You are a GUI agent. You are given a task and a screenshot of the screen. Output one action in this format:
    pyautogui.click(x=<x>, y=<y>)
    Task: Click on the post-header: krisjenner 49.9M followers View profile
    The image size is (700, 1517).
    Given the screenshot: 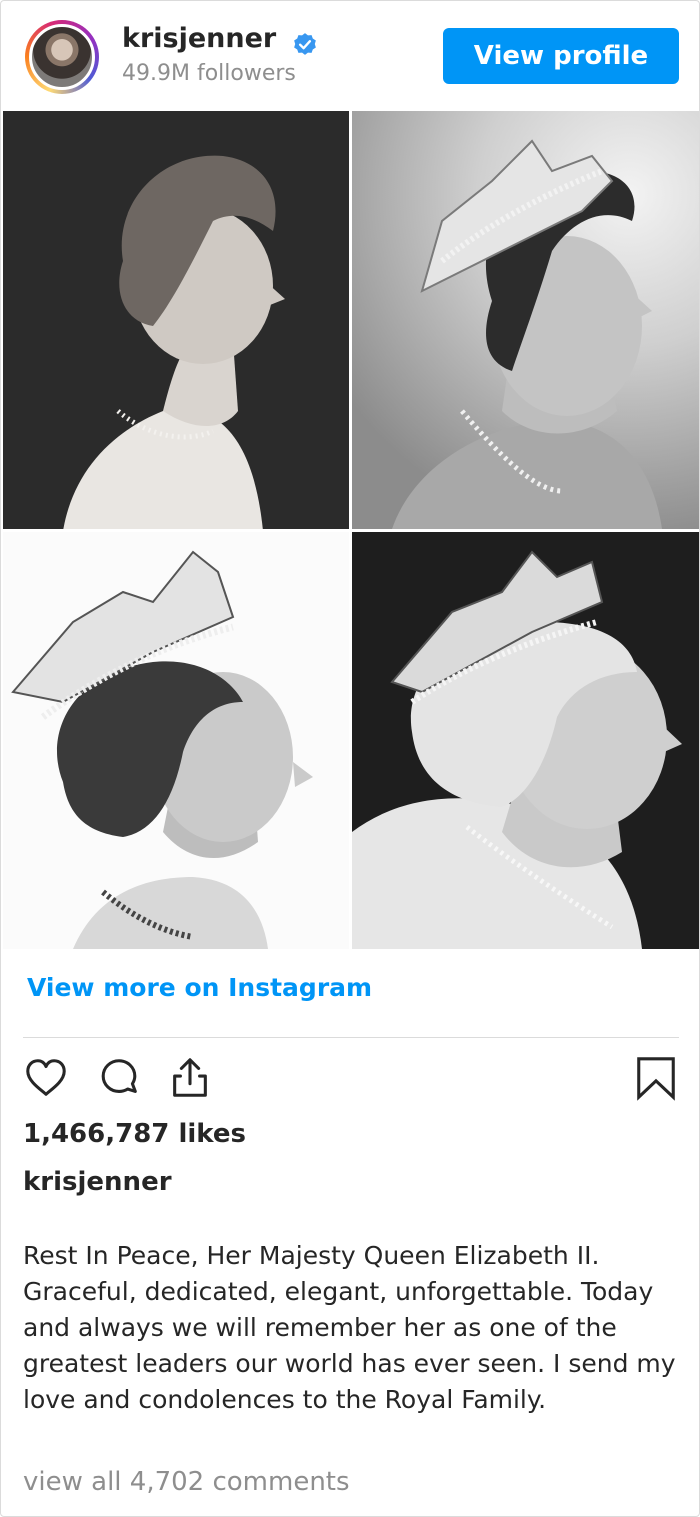 What is the action you would take?
    pyautogui.click(x=350, y=56)
    